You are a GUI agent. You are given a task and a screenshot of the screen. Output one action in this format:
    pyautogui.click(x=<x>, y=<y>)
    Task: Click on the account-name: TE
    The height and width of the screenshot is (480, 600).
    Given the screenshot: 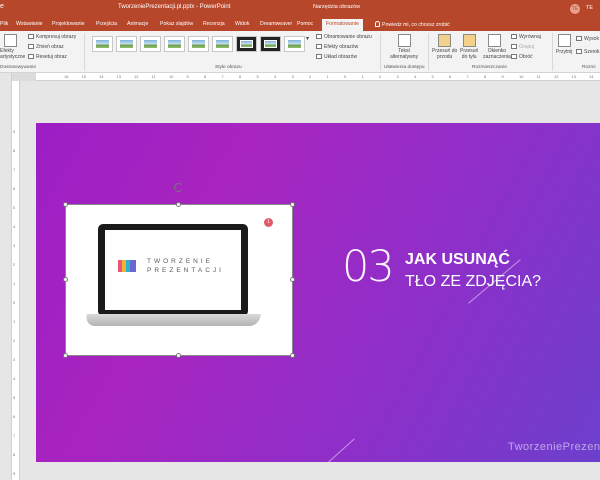 What is the action you would take?
    pyautogui.click(x=590, y=8)
    